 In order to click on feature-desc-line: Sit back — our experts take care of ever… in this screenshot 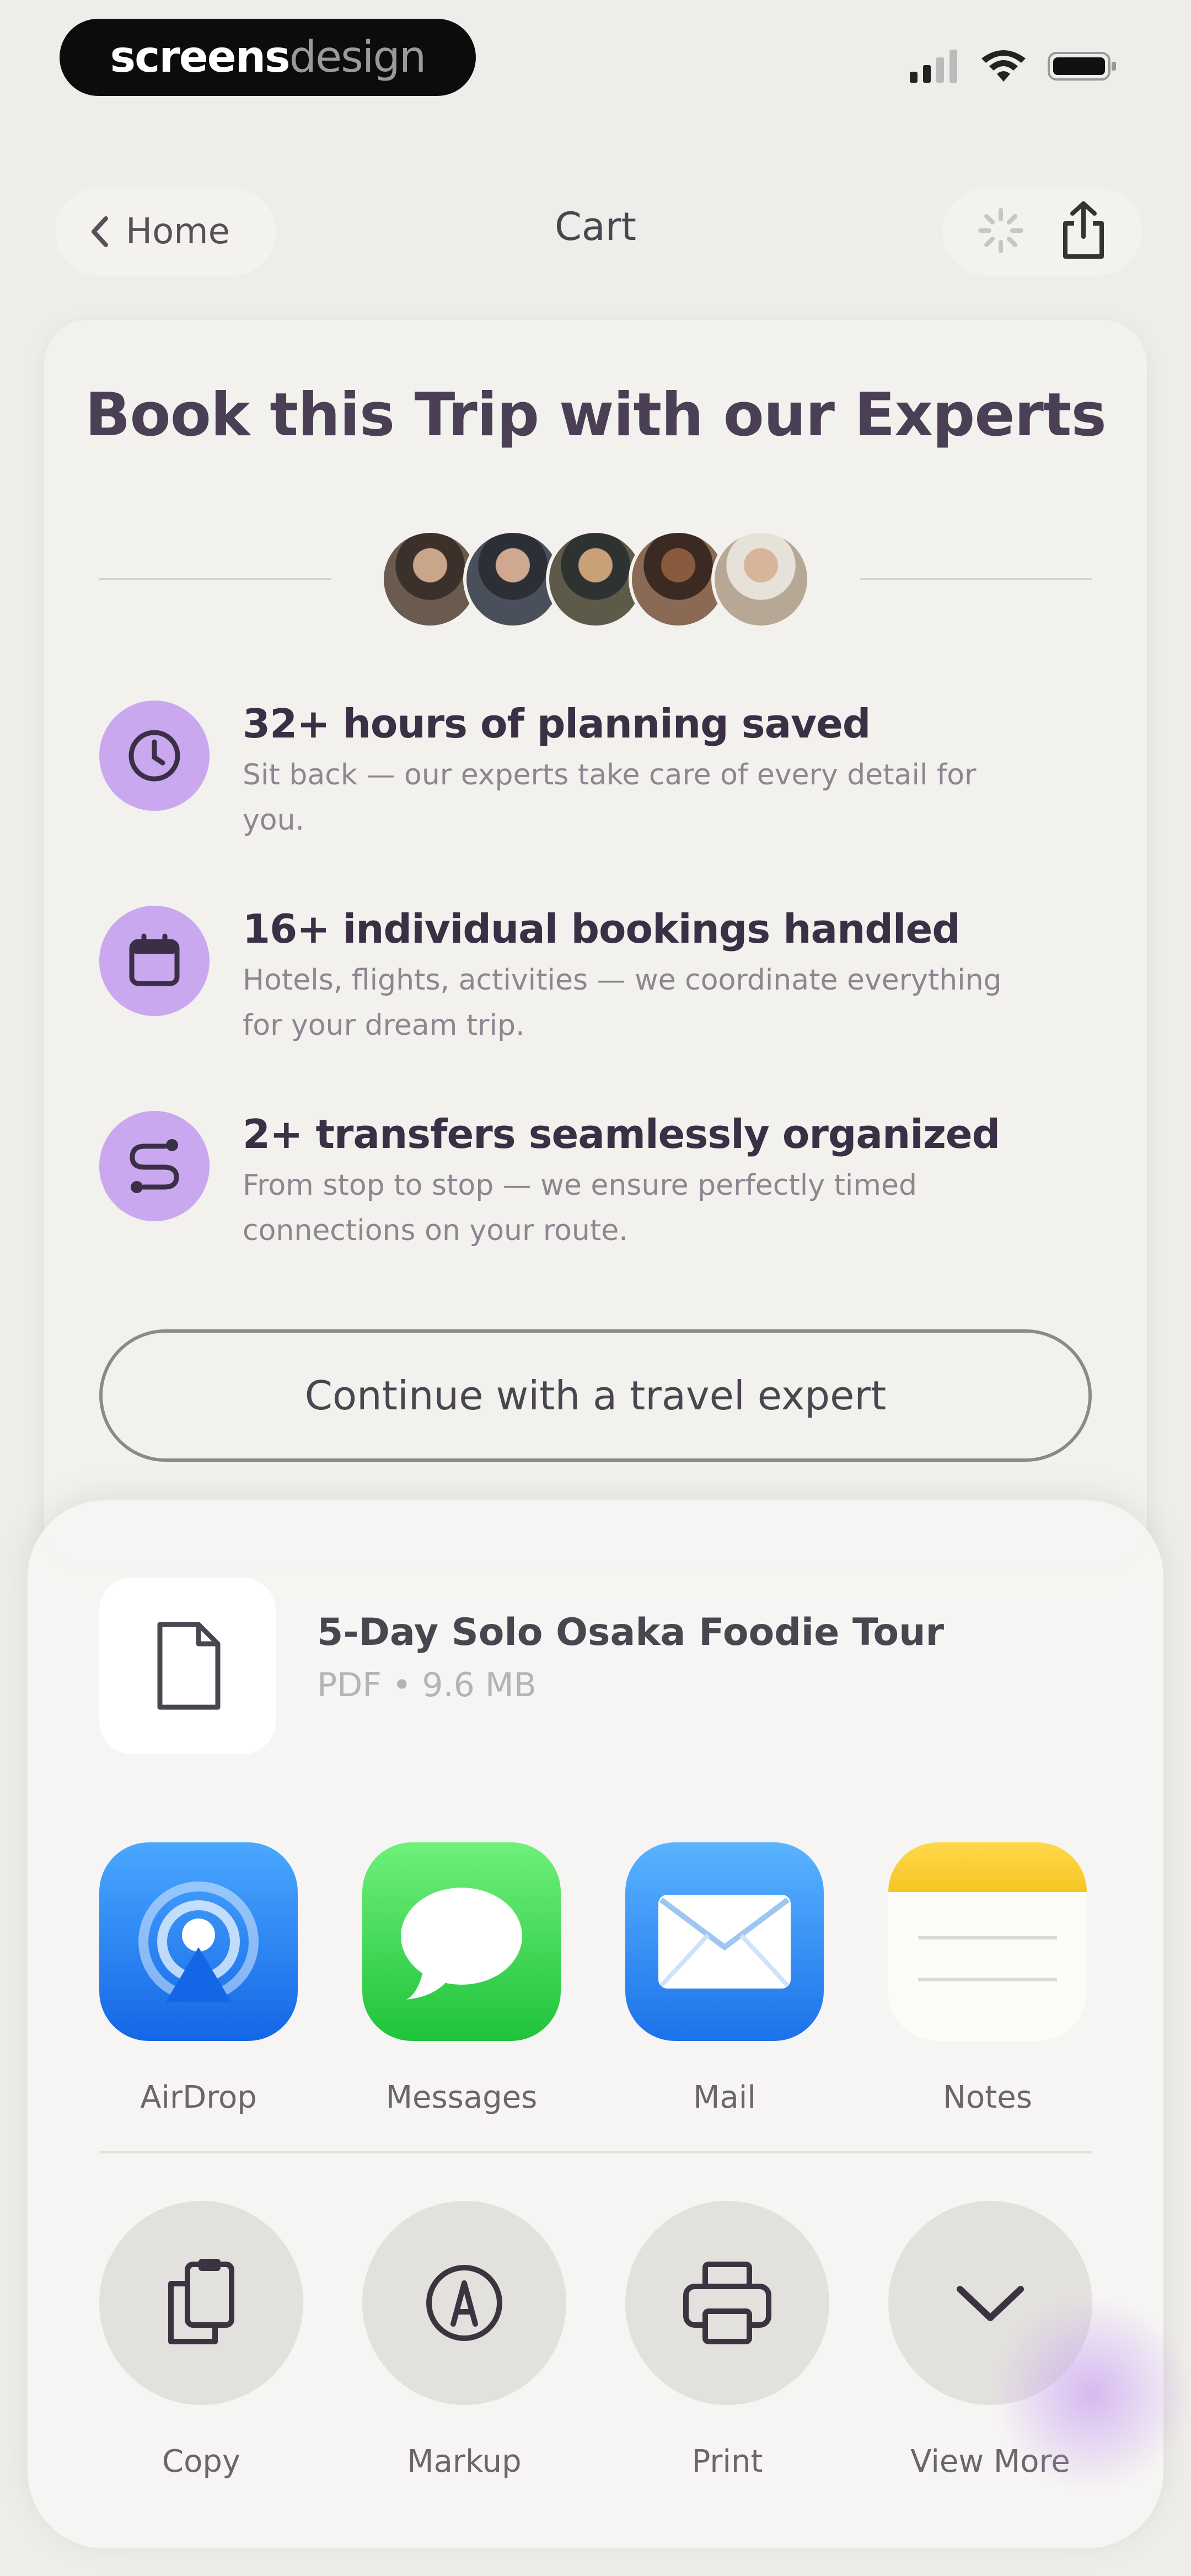, I will do `click(610, 775)`.